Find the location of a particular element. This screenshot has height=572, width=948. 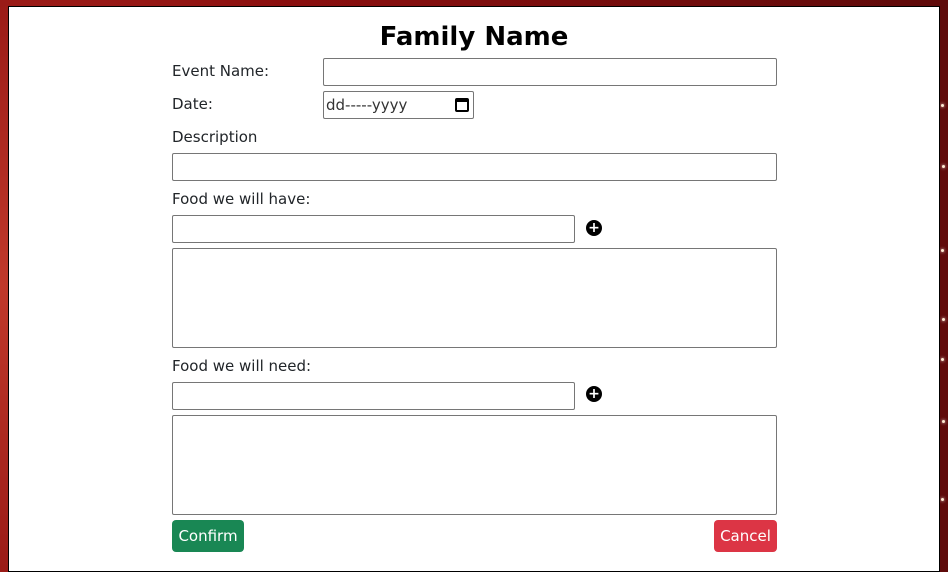

cancel-button: Cancel is located at coordinates (745, 536).